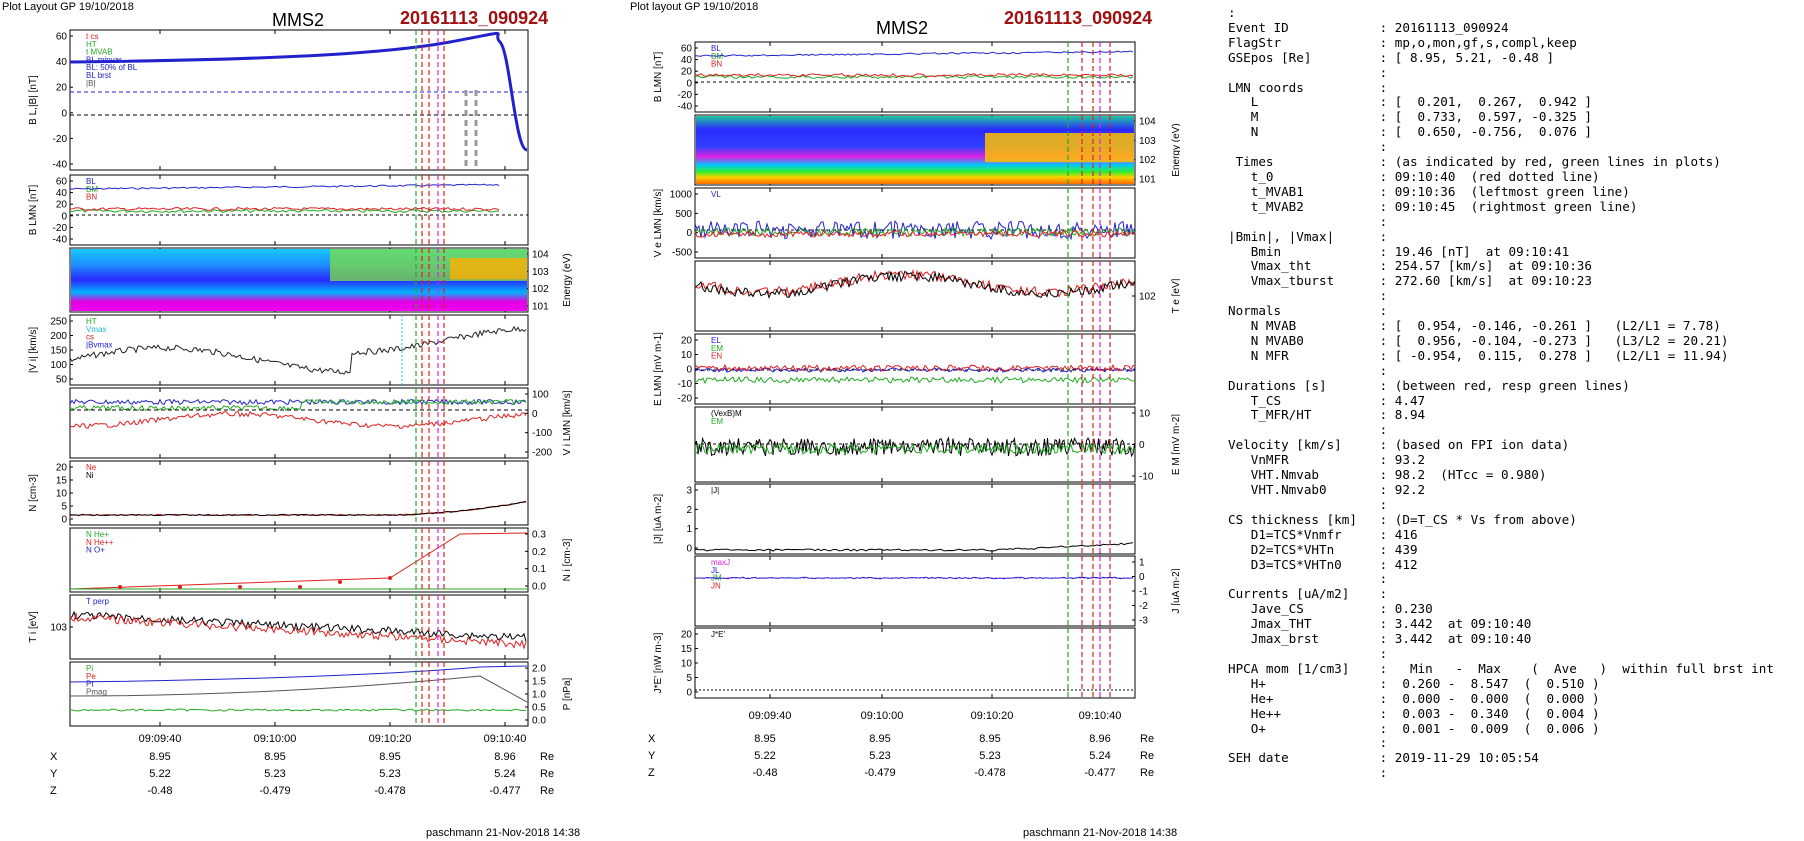 This screenshot has width=1804, height=841. I want to click on info-line: O+ : 0.001 - 0.009 ( 0.006 ), so click(1425, 728).